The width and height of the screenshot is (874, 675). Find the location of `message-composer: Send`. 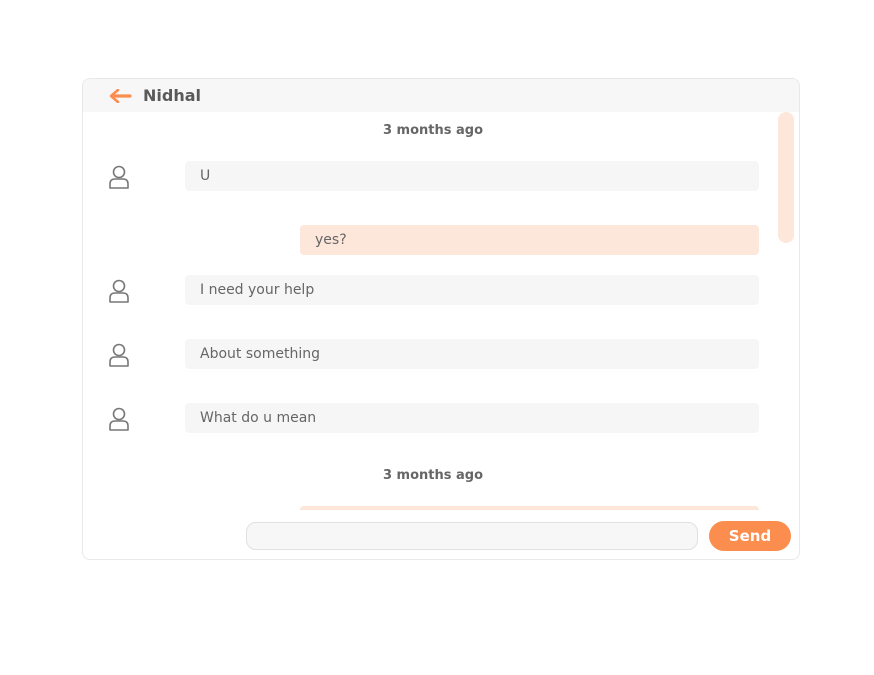

message-composer: Send is located at coordinates (441, 534).